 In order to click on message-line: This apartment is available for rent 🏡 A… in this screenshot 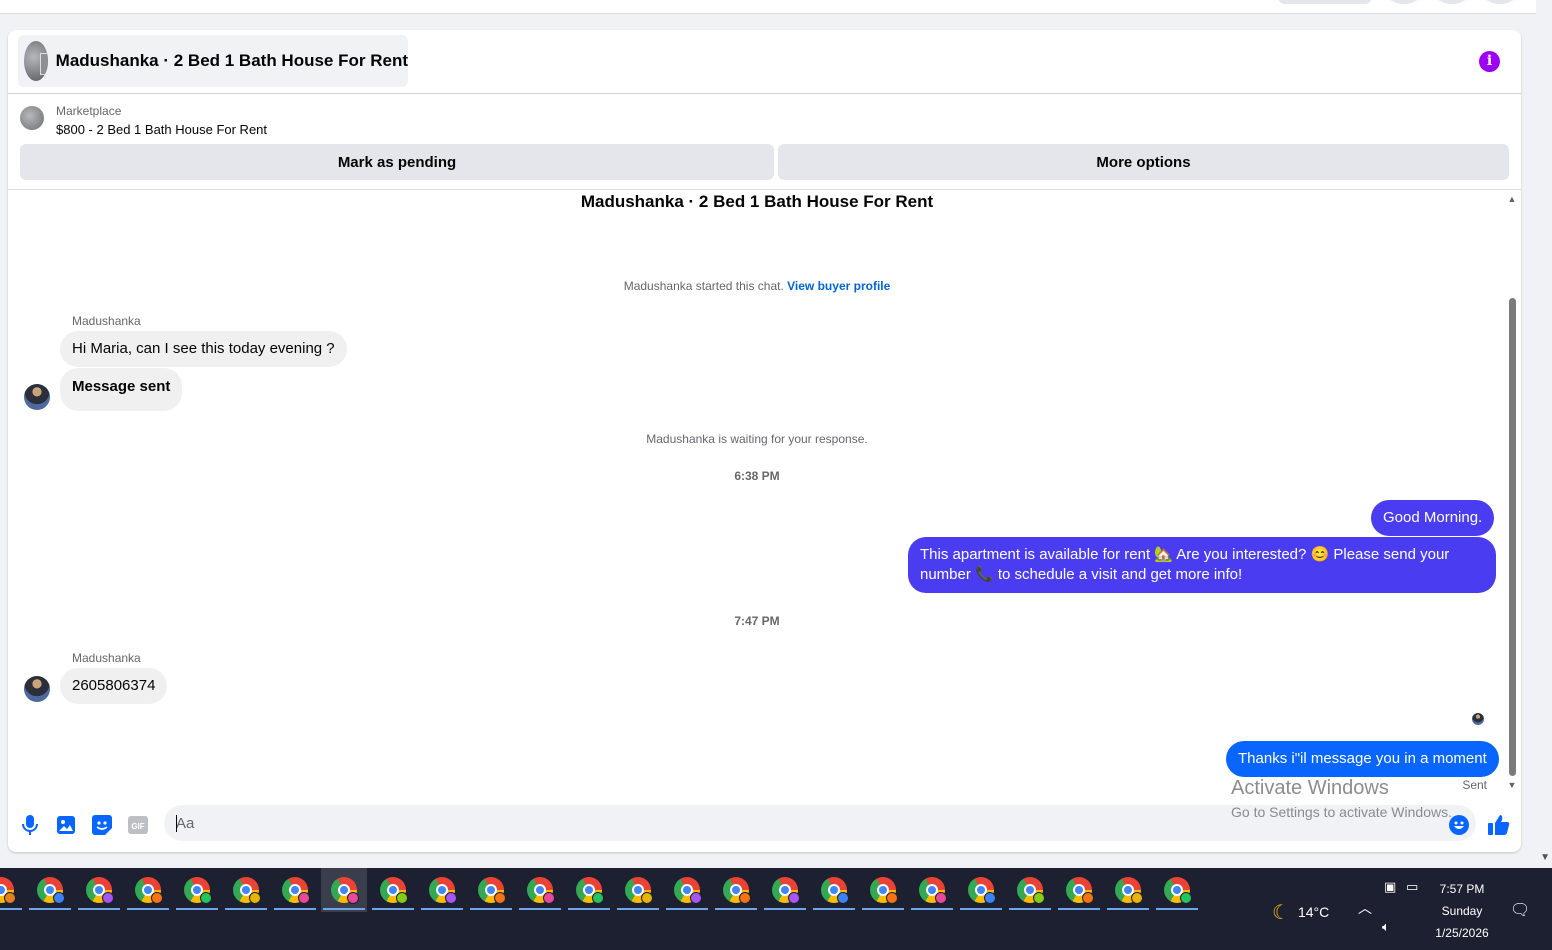, I will do `click(1185, 554)`.